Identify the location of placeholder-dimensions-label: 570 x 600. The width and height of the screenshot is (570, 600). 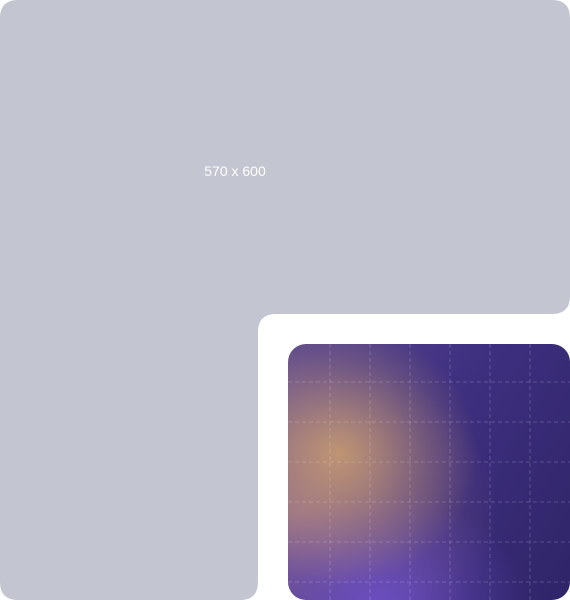
(235, 171).